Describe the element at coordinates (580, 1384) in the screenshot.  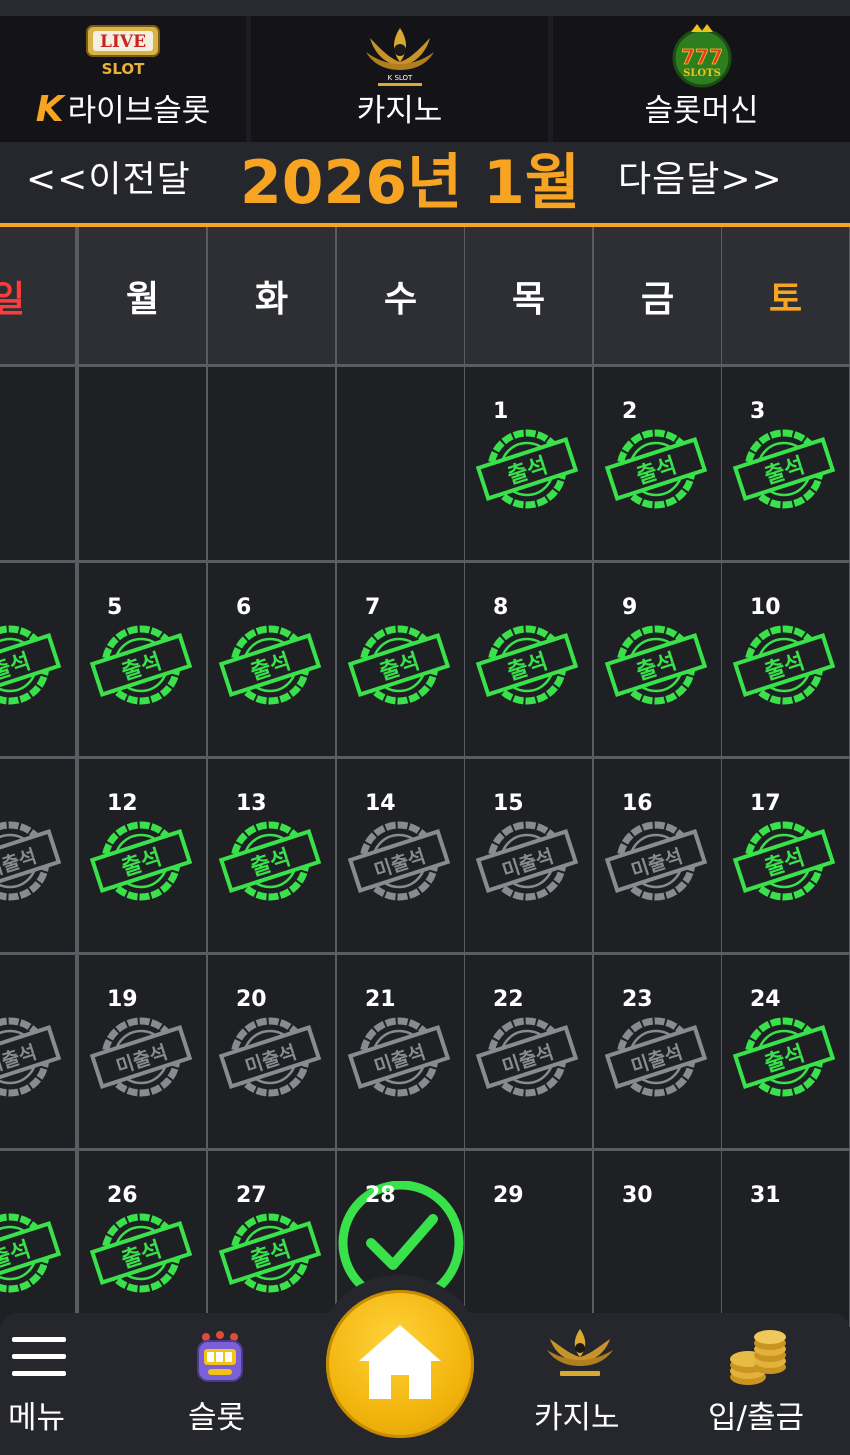
I see `nav-casino: 카지노` at that location.